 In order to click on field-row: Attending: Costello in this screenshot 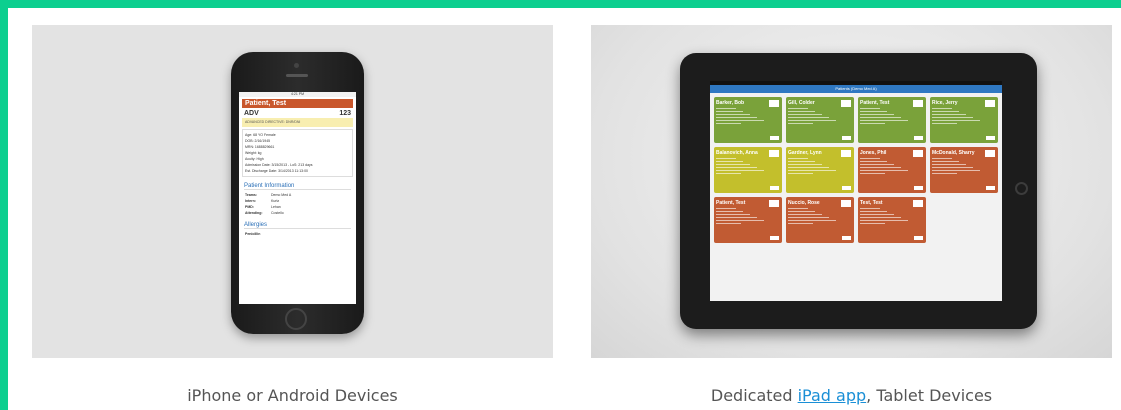, I will do `click(264, 213)`.